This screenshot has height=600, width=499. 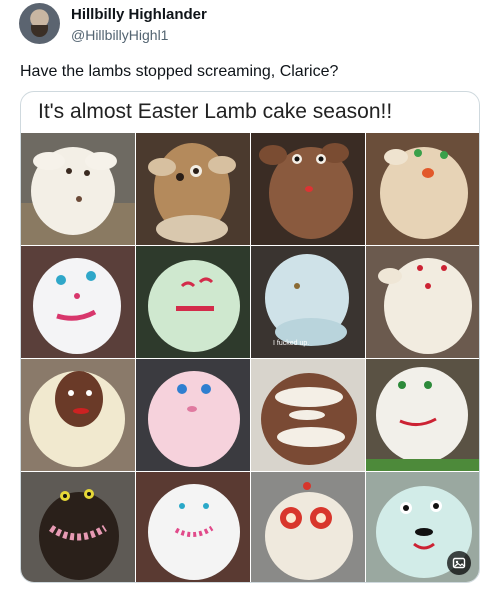 What do you see at coordinates (119, 35) in the screenshot?
I see `author-handle: @HillbillyHighl1` at bounding box center [119, 35].